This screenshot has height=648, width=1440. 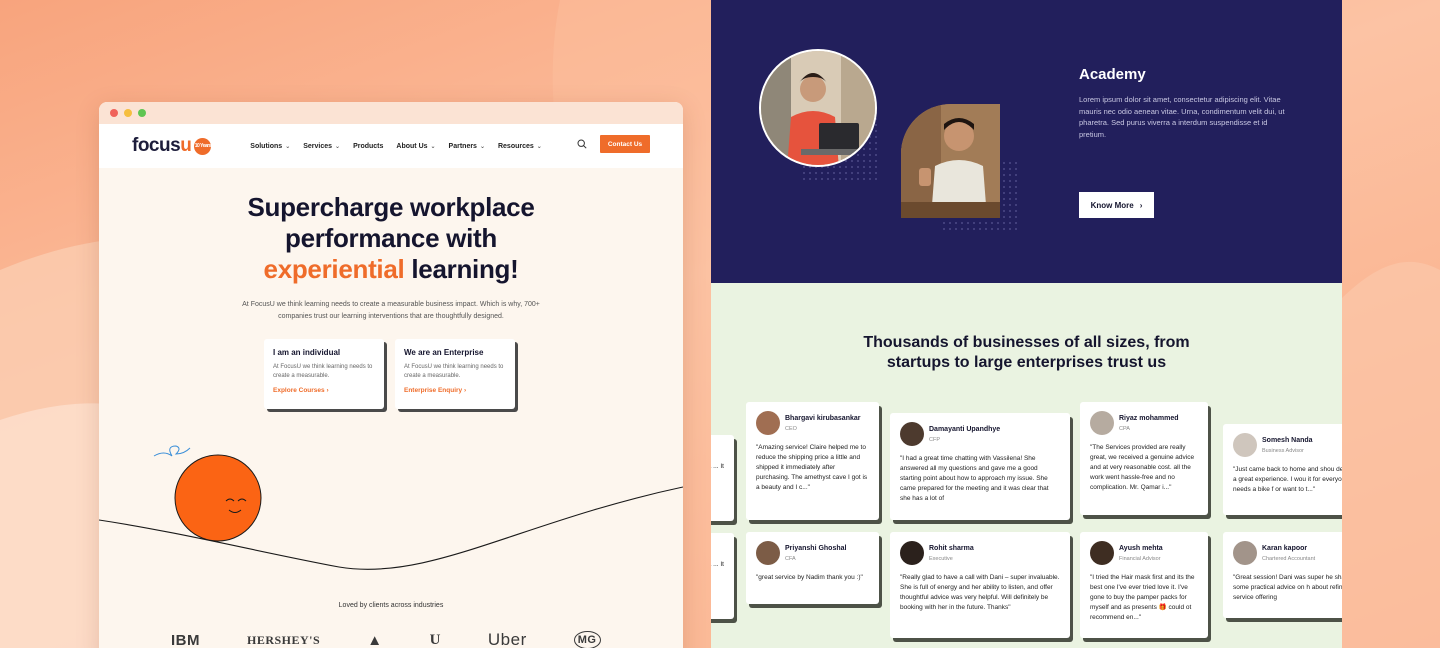 What do you see at coordinates (582, 144) in the screenshot?
I see `search-icon` at bounding box center [582, 144].